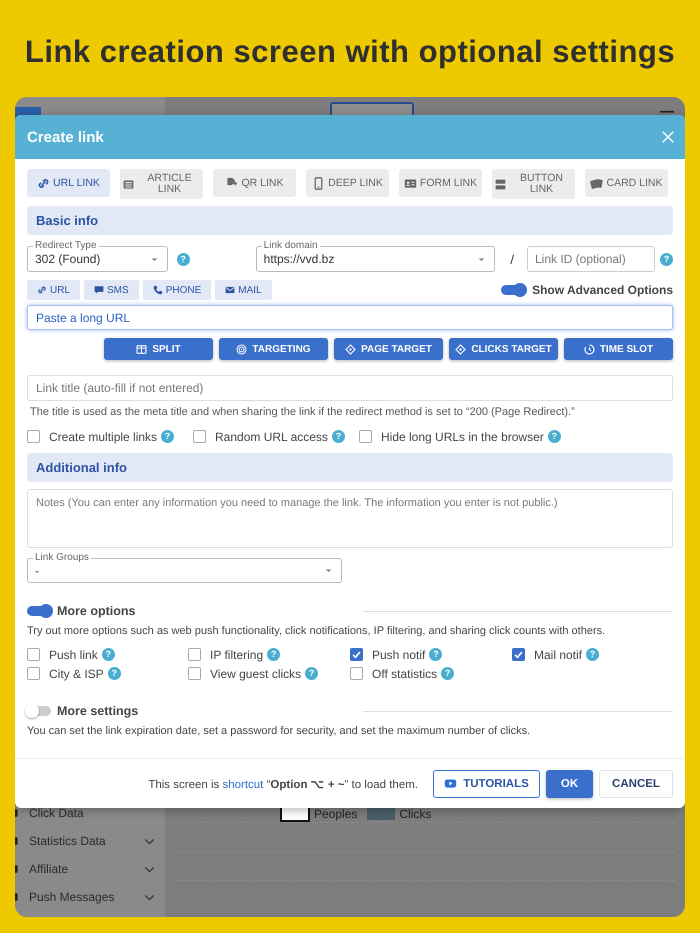 This screenshot has height=933, width=700. Describe the element at coordinates (99, 290) in the screenshot. I see `chat-icon` at that location.